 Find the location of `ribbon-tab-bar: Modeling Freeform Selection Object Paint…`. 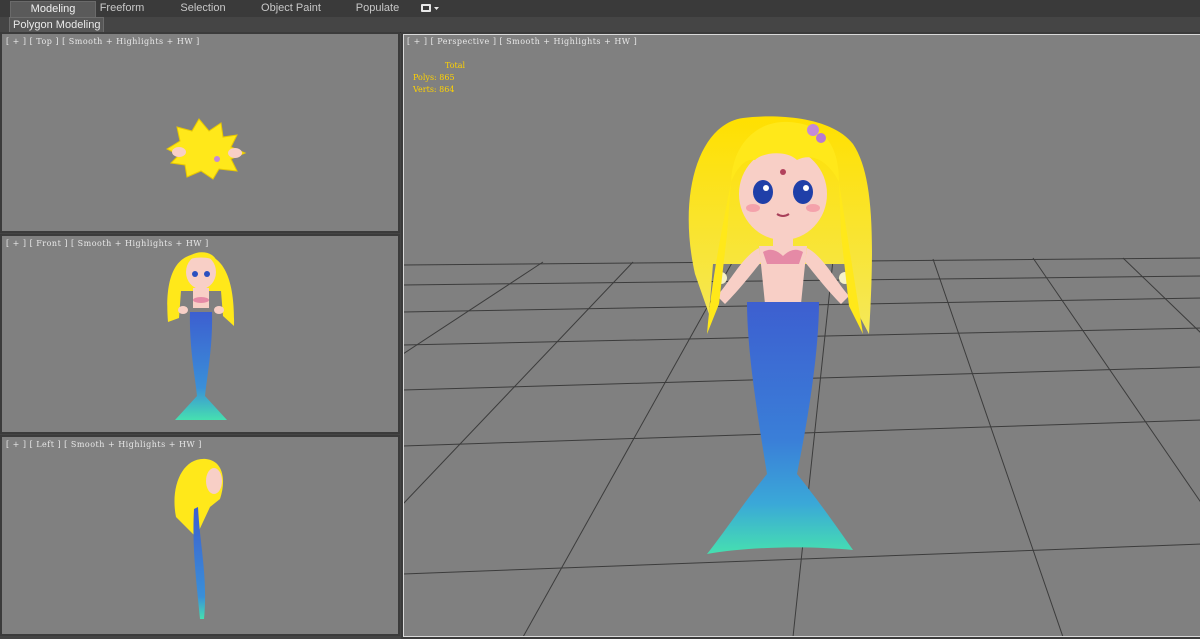

ribbon-tab-bar: Modeling Freeform Selection Object Paint… is located at coordinates (600, 9).